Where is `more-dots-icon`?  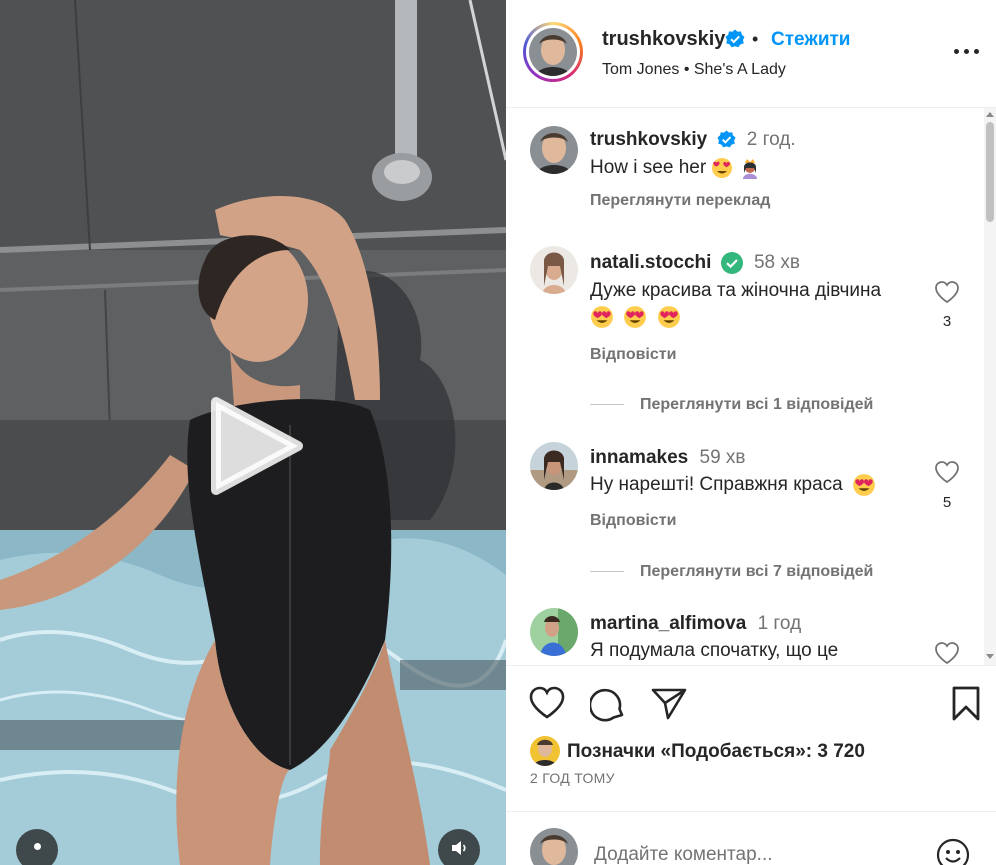
more-dots-icon is located at coordinates (967, 52).